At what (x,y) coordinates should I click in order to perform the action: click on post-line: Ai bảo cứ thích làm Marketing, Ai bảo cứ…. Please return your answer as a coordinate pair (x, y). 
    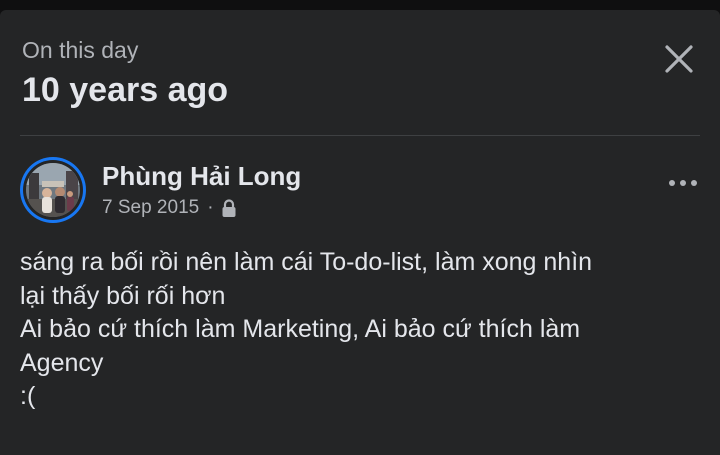
    Looking at the image, I should click on (300, 329).